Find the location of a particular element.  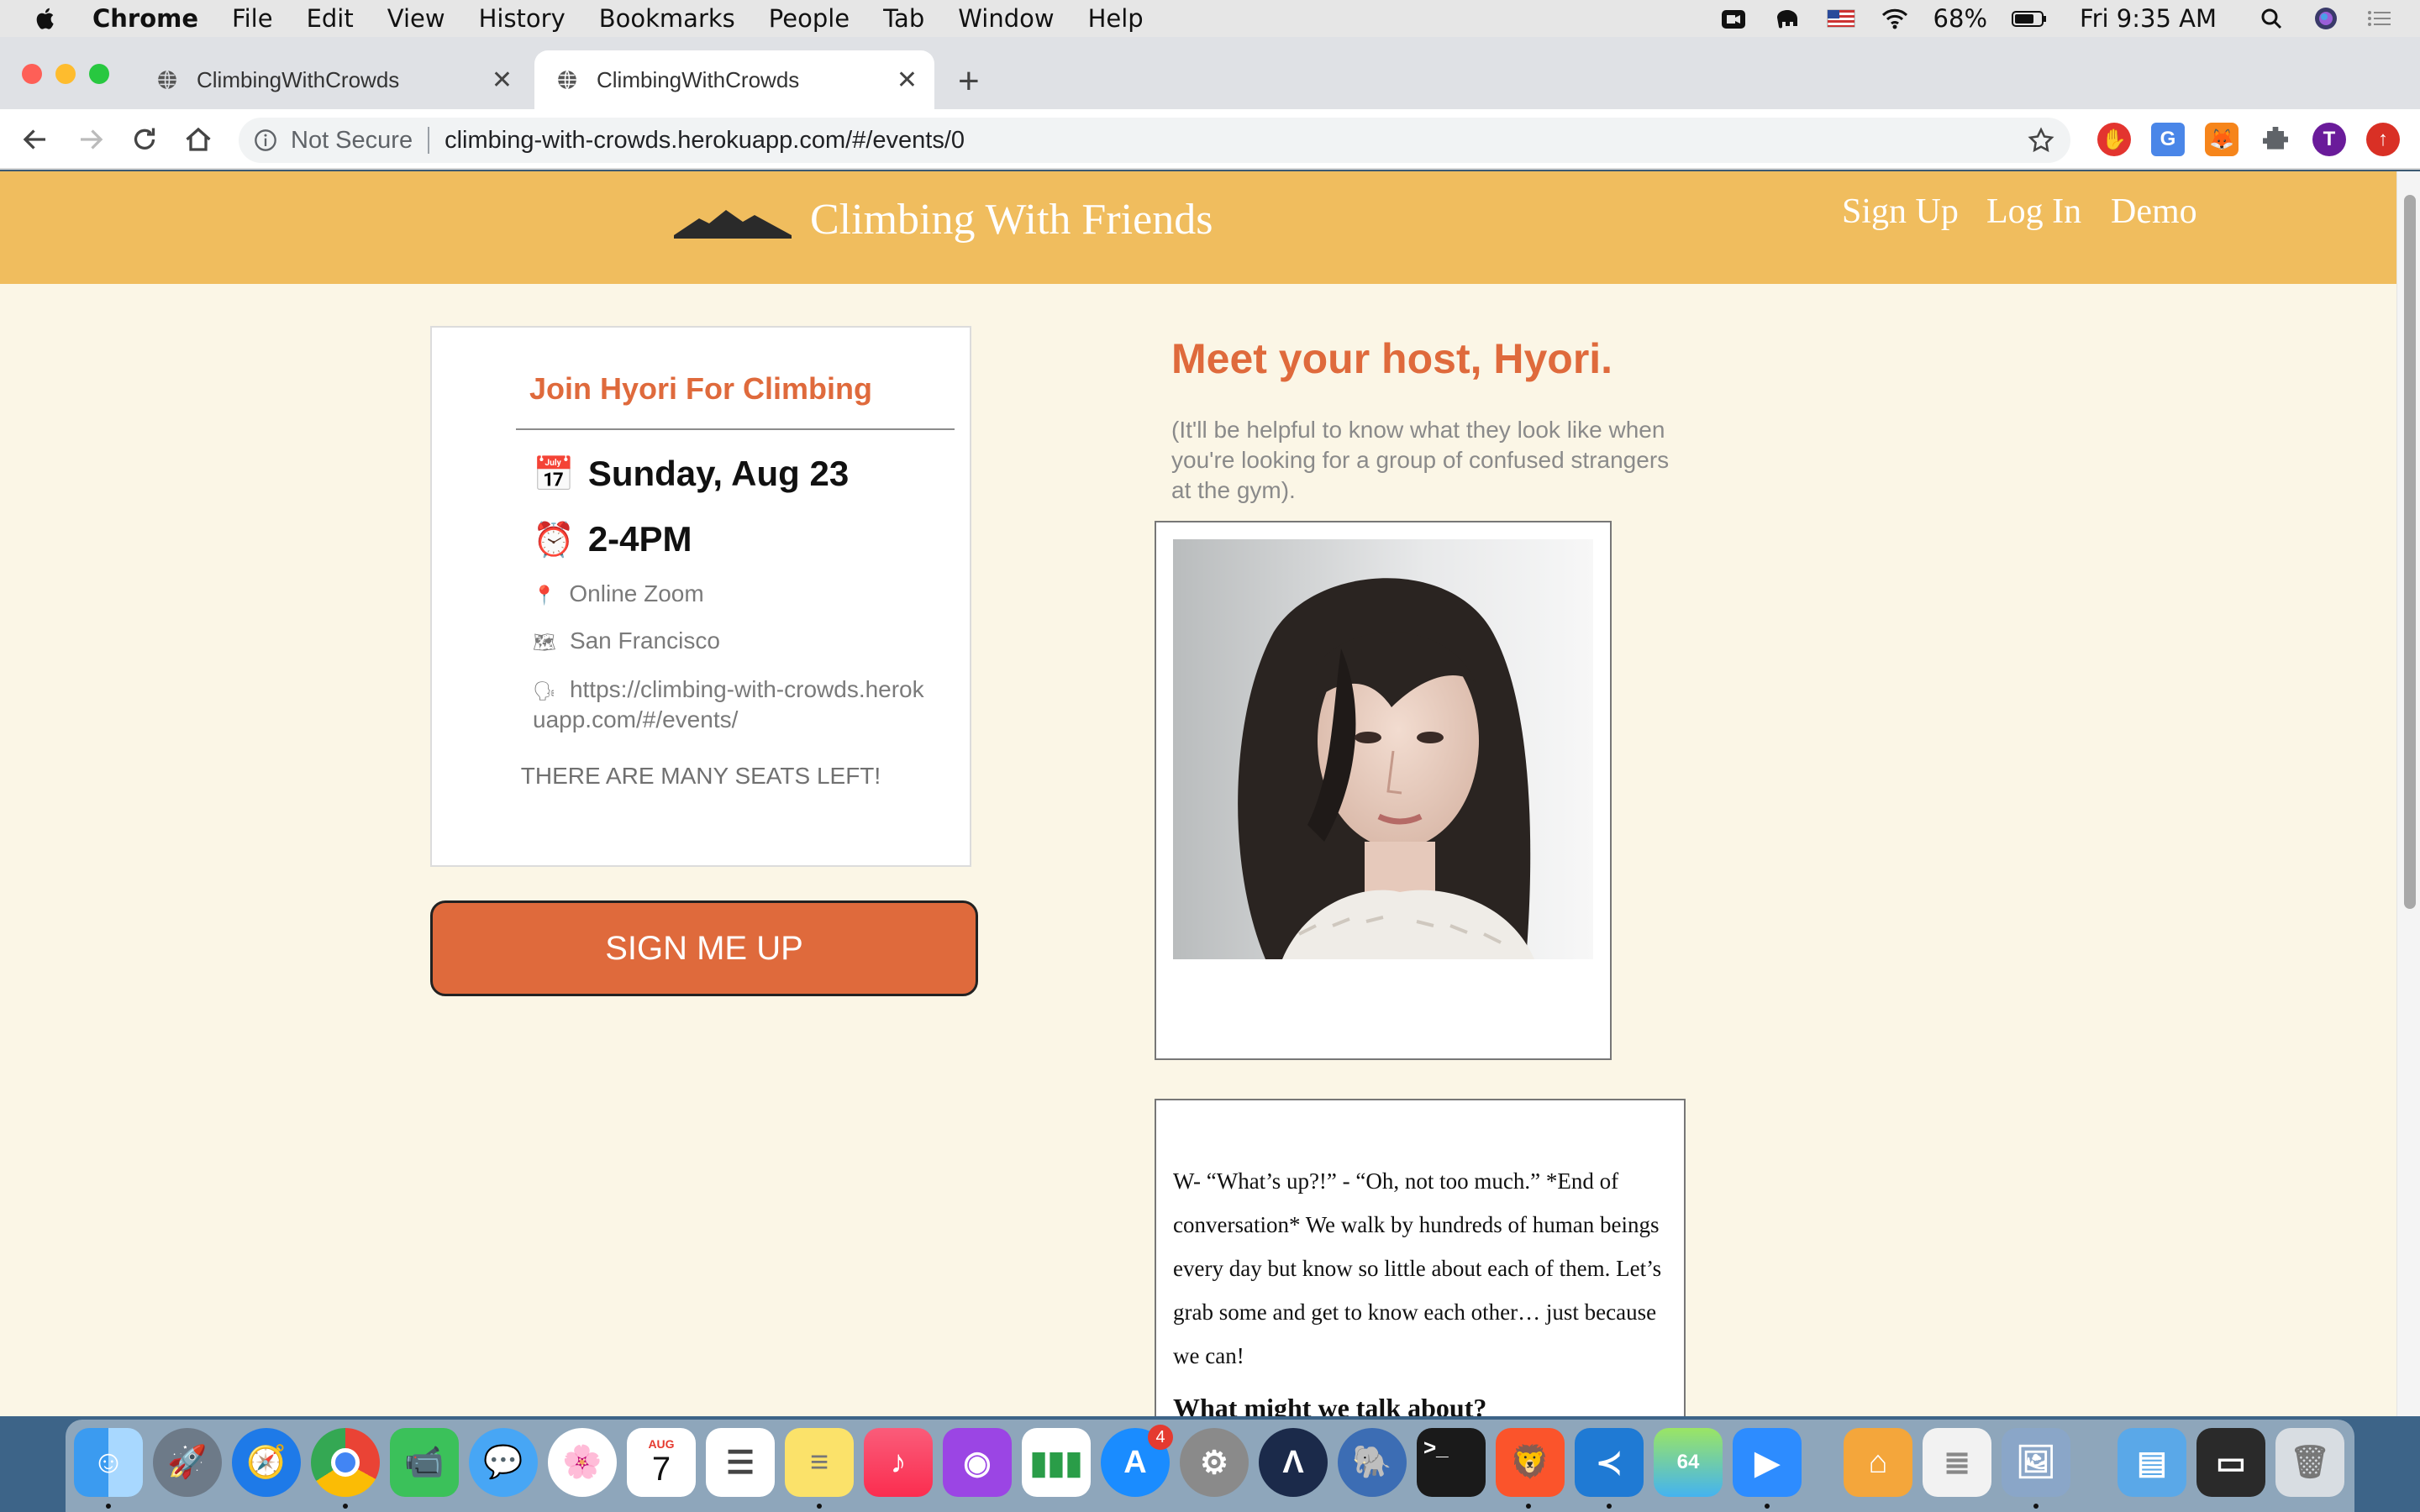

menu-file: File is located at coordinates (253, 18).